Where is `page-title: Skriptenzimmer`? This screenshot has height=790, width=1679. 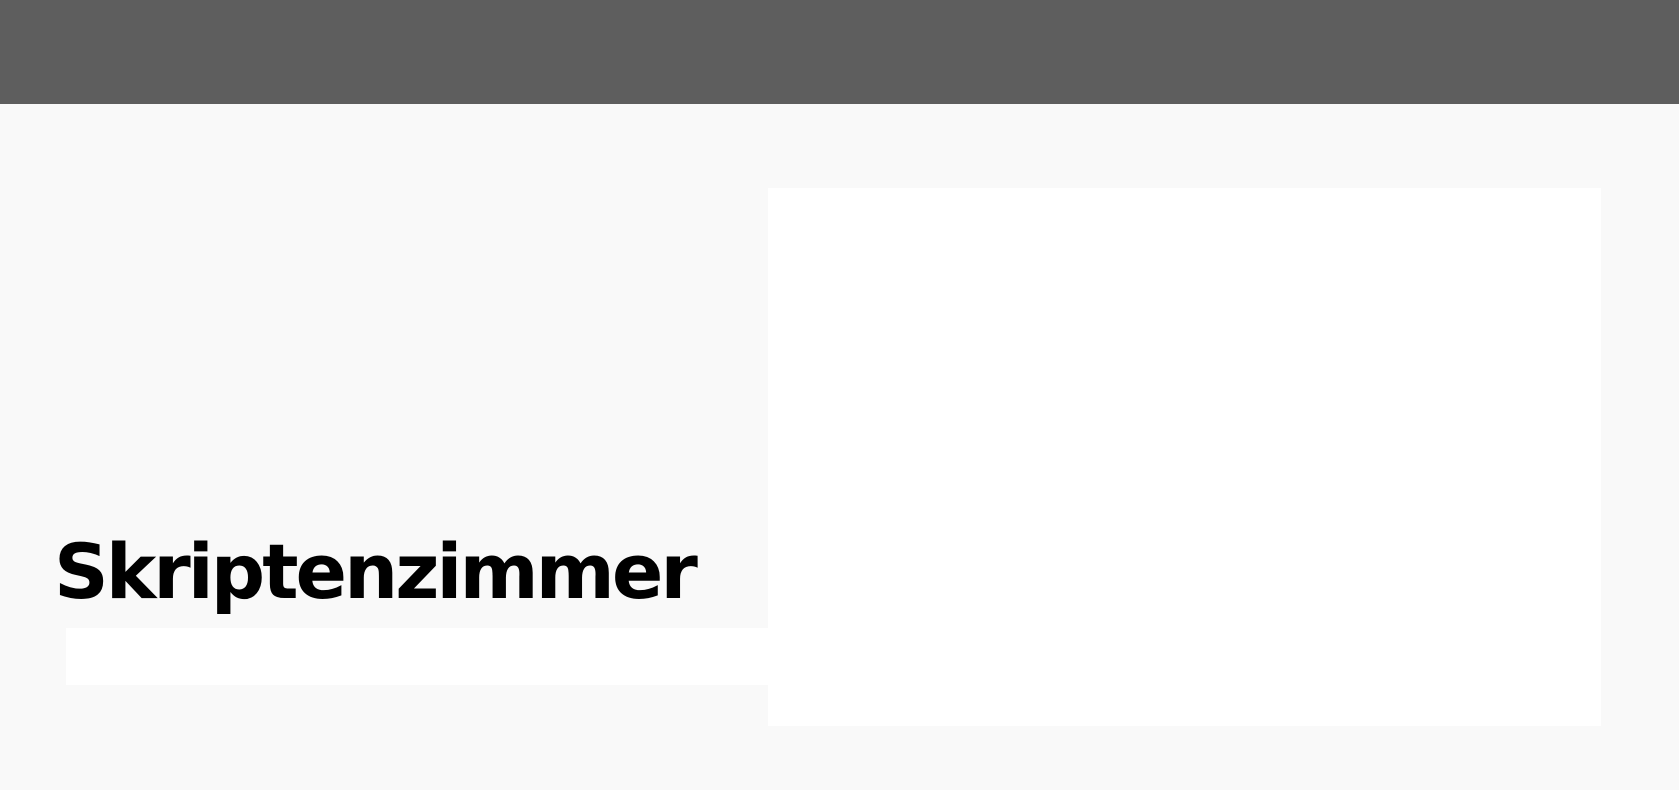
page-title: Skriptenzimmer is located at coordinates (376, 571).